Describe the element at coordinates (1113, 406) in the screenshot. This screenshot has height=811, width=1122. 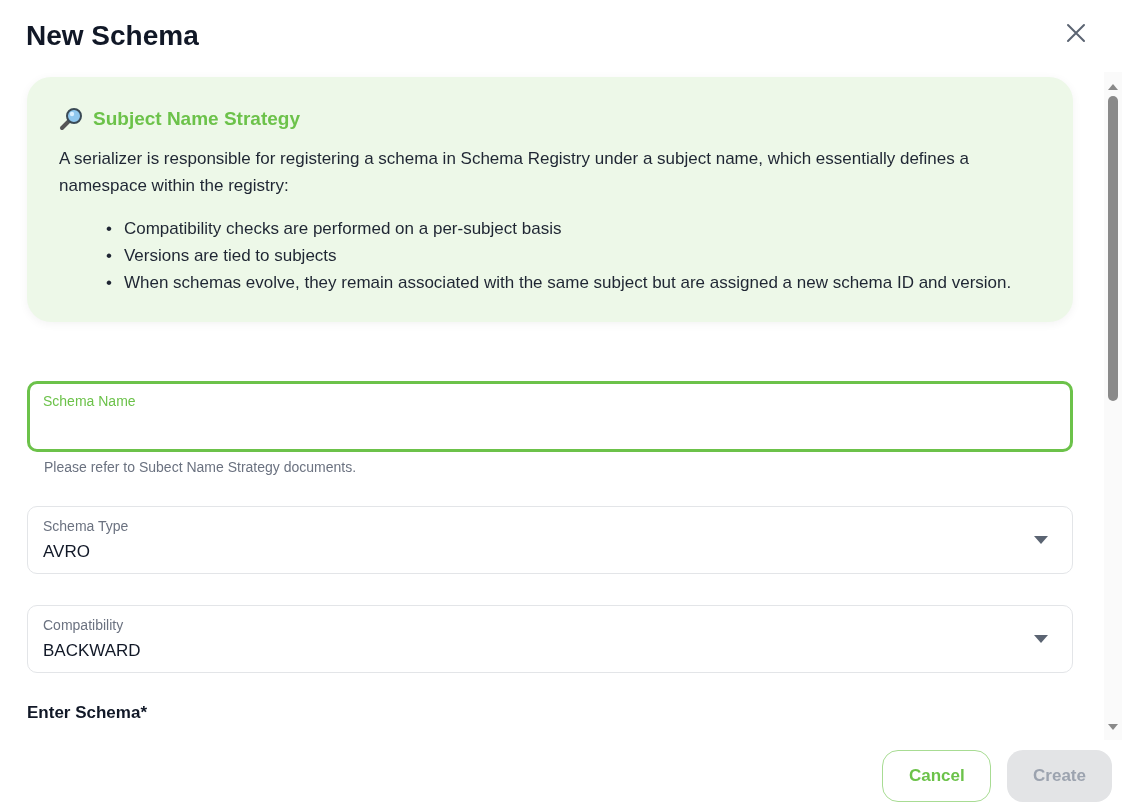
I see `scrollbar` at that location.